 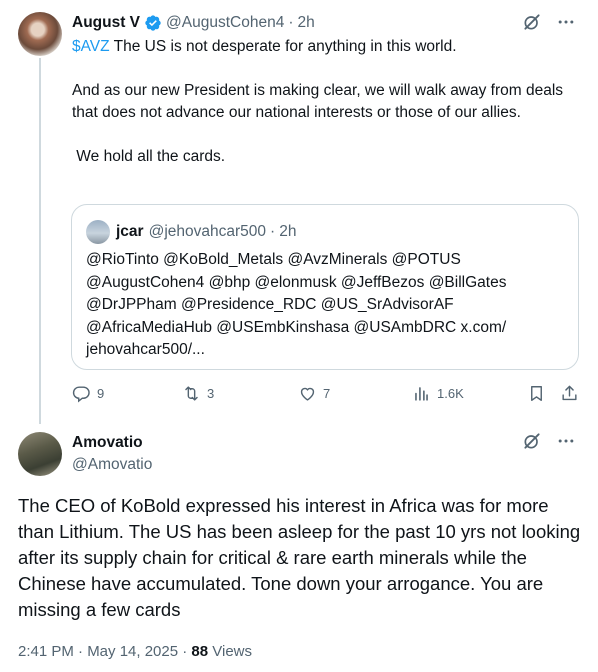 What do you see at coordinates (91, 46) in the screenshot?
I see `cashtag-link: $AVZ` at bounding box center [91, 46].